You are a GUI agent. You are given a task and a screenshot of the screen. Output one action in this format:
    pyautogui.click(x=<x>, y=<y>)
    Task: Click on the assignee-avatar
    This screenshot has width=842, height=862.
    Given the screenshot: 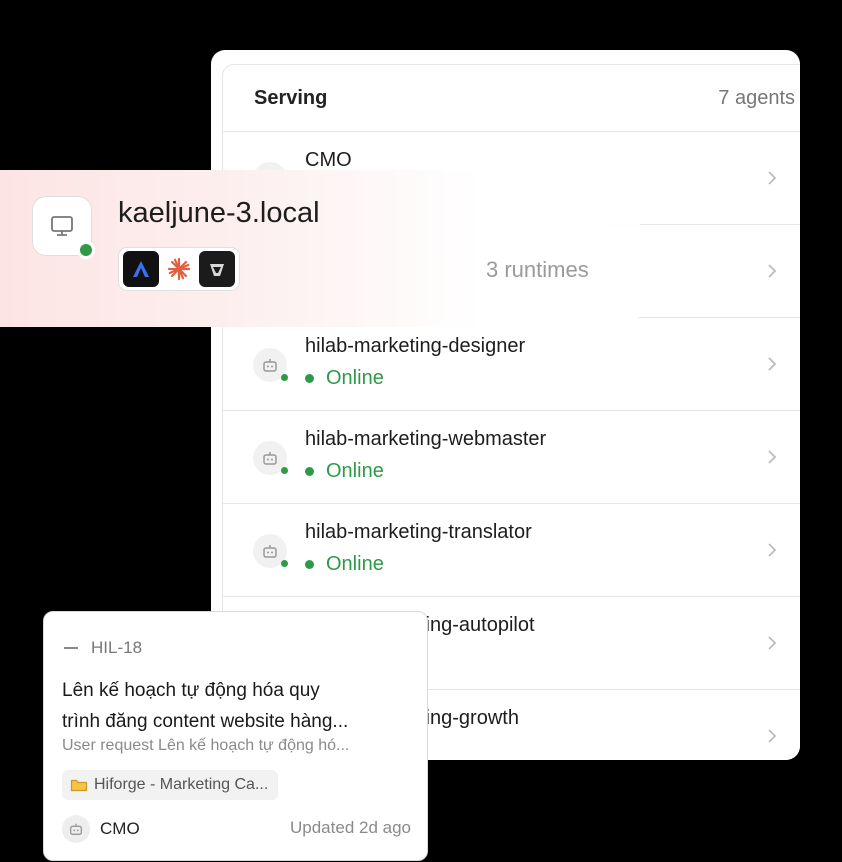 What is the action you would take?
    pyautogui.click(x=76, y=829)
    